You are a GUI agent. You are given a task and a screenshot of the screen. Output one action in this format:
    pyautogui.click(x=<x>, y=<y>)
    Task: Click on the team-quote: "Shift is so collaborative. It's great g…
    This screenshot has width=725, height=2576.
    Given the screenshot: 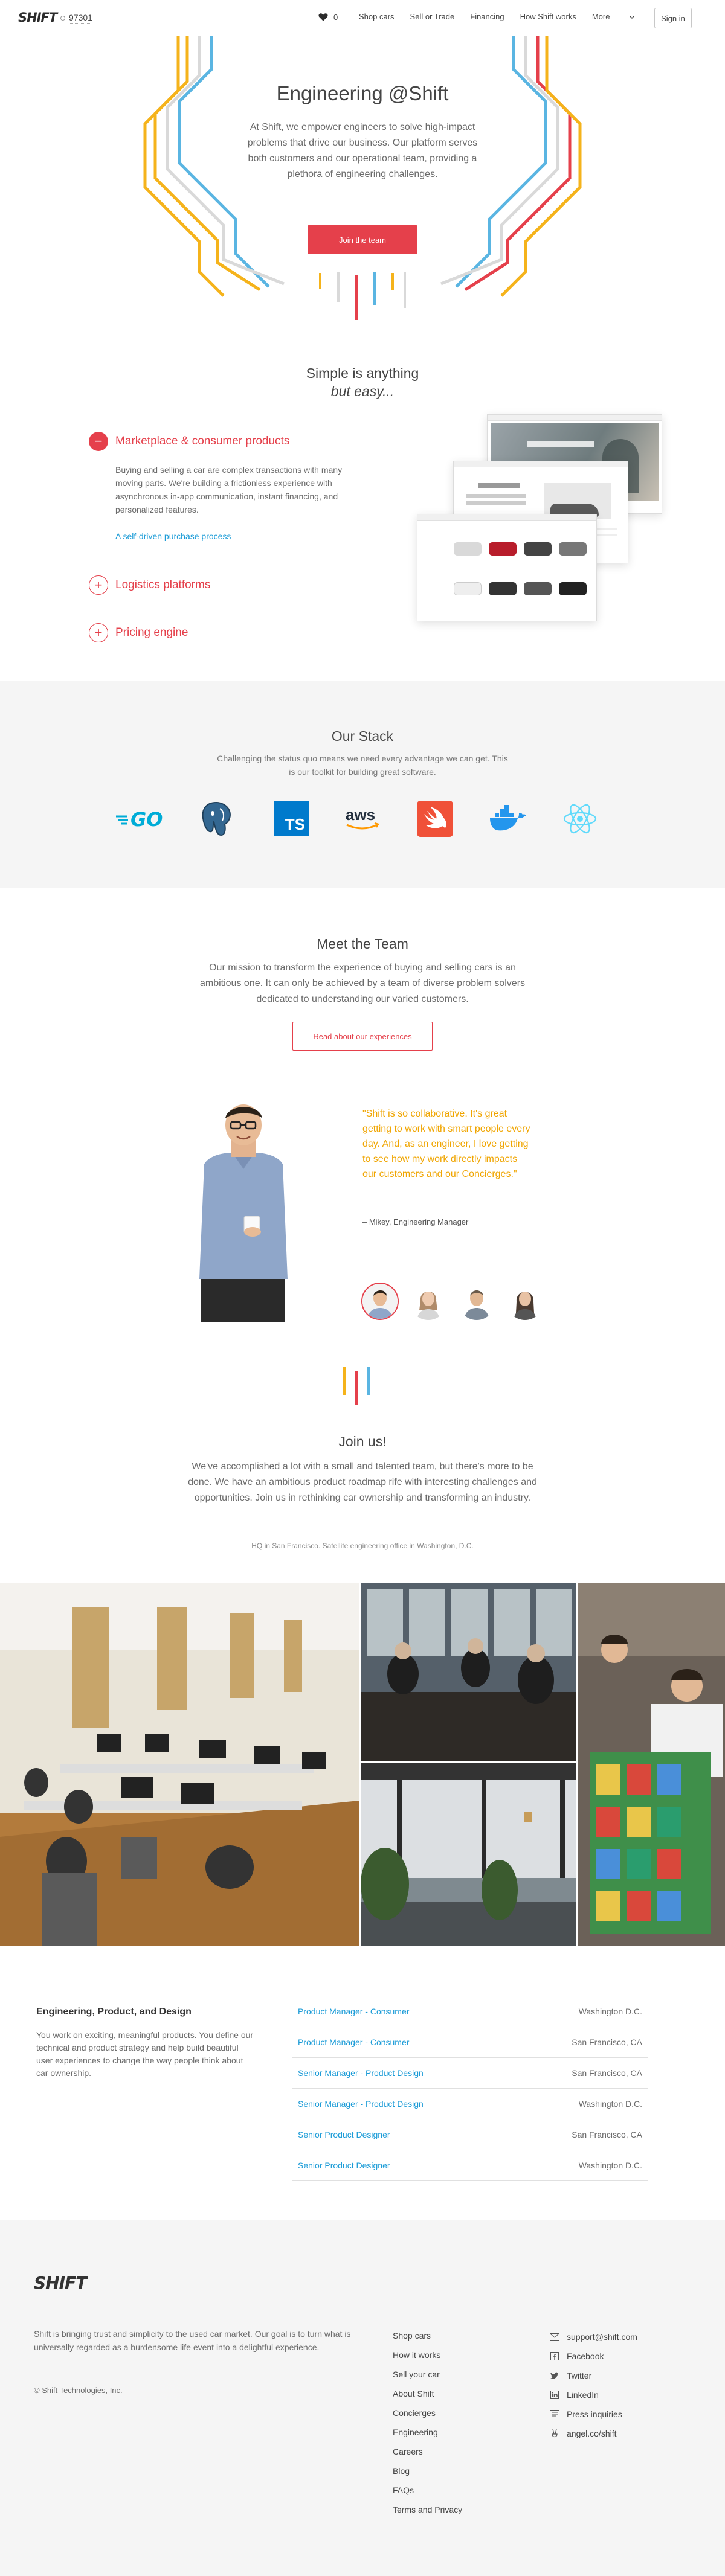 What is the action you would take?
    pyautogui.click(x=446, y=1144)
    